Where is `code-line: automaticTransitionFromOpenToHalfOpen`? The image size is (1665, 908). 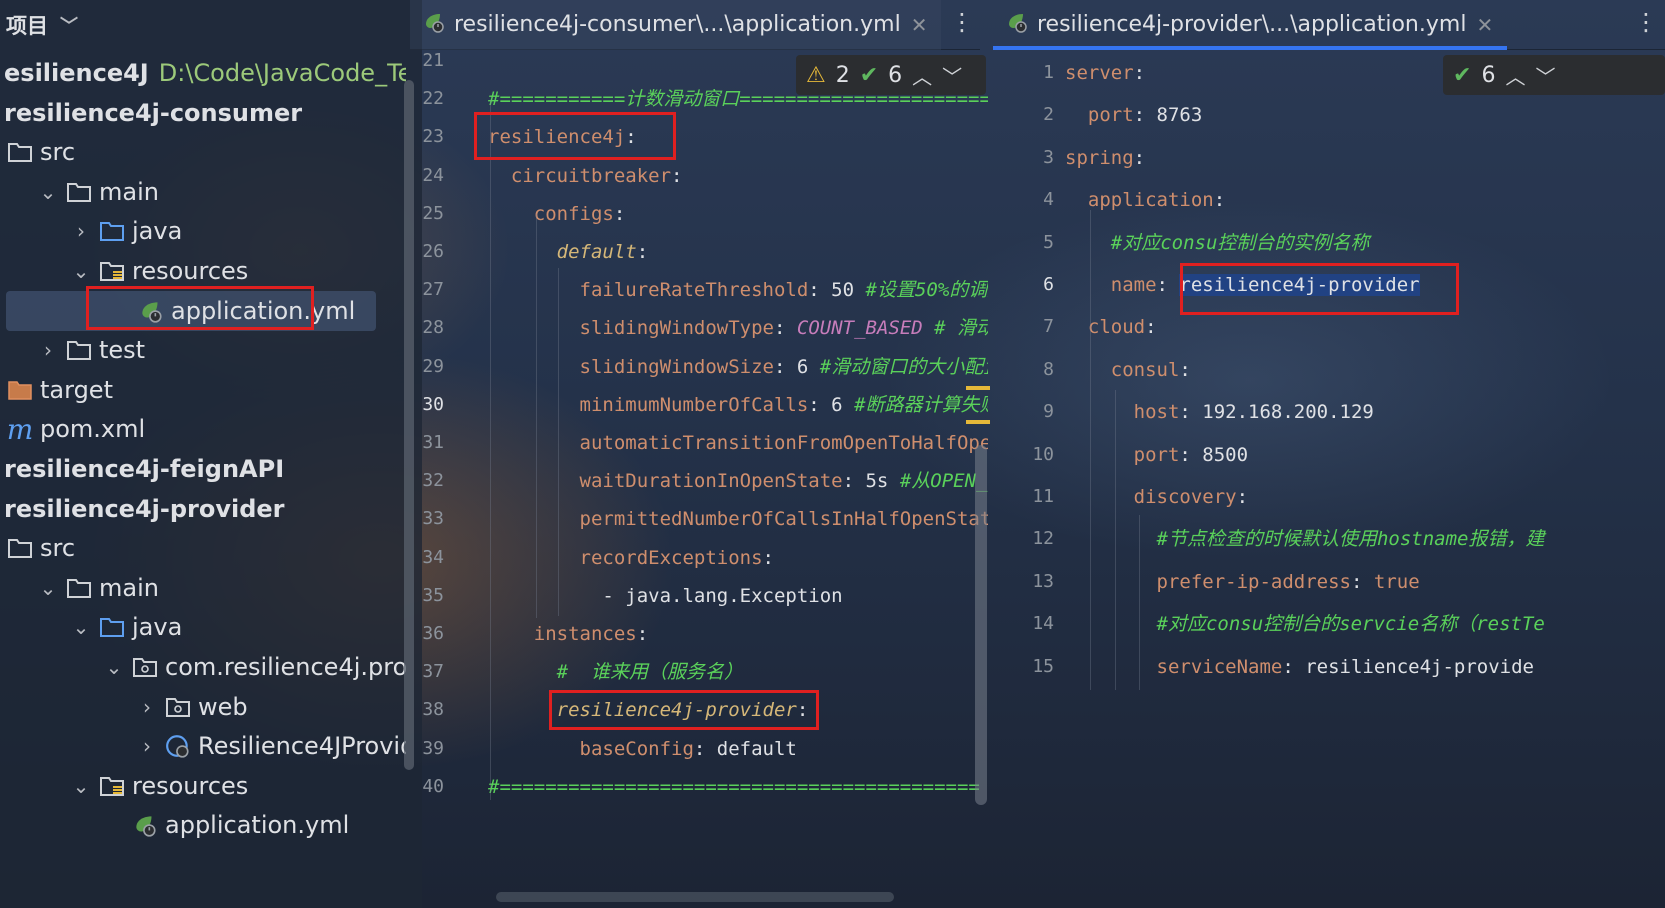 code-line: automaticTransitionFromOpenToHalfOpen is located at coordinates (738, 443).